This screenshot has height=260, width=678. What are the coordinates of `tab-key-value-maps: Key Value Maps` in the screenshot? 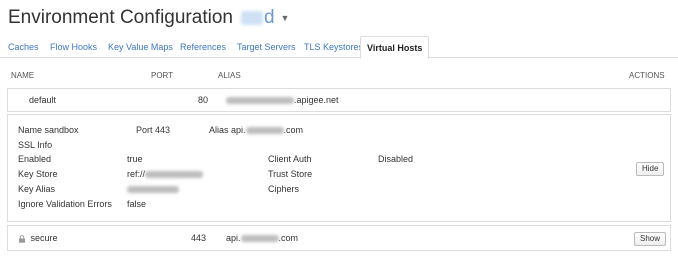 It's located at (140, 47).